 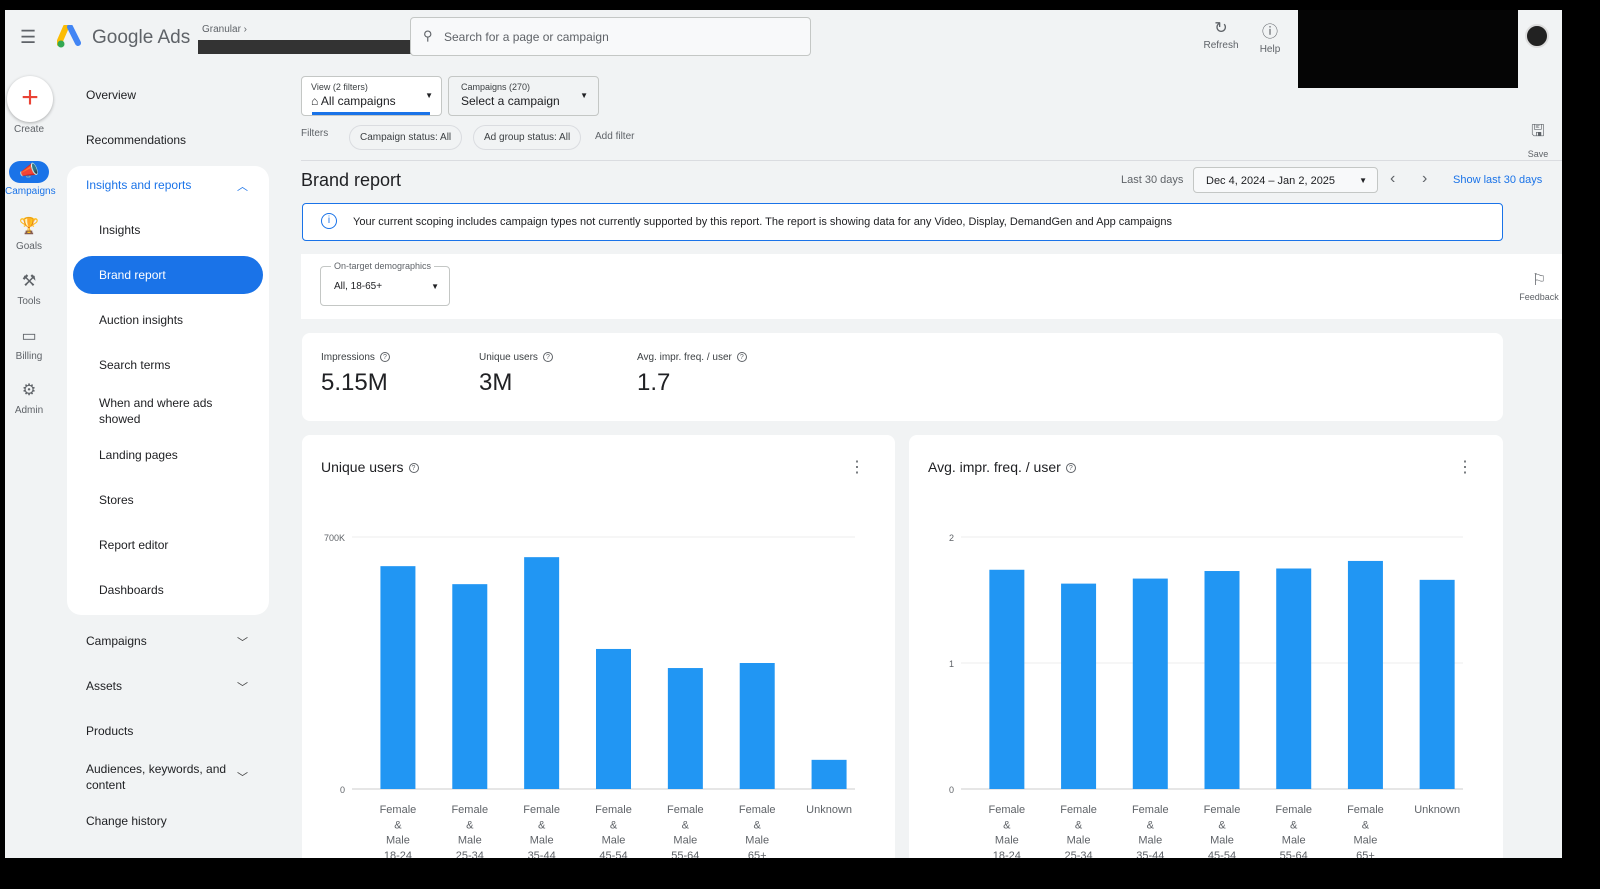 What do you see at coordinates (30, 99) in the screenshot?
I see `create-button: +` at bounding box center [30, 99].